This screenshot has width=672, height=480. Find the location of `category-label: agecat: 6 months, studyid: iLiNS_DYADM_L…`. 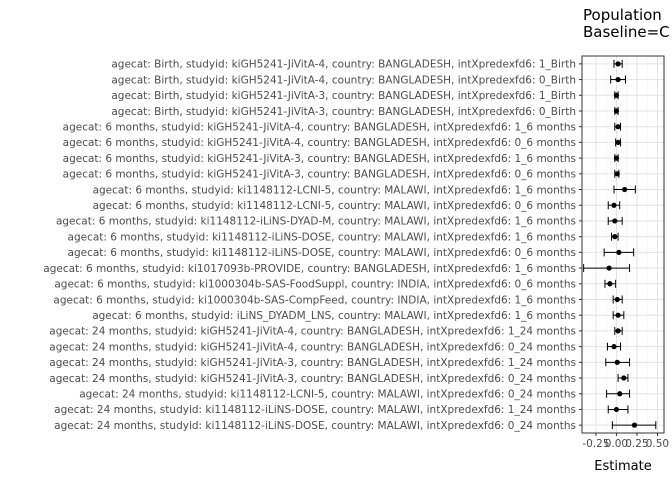

category-label: agecat: 6 months, studyid: iLiNS_DYADM_L… is located at coordinates (334, 316).